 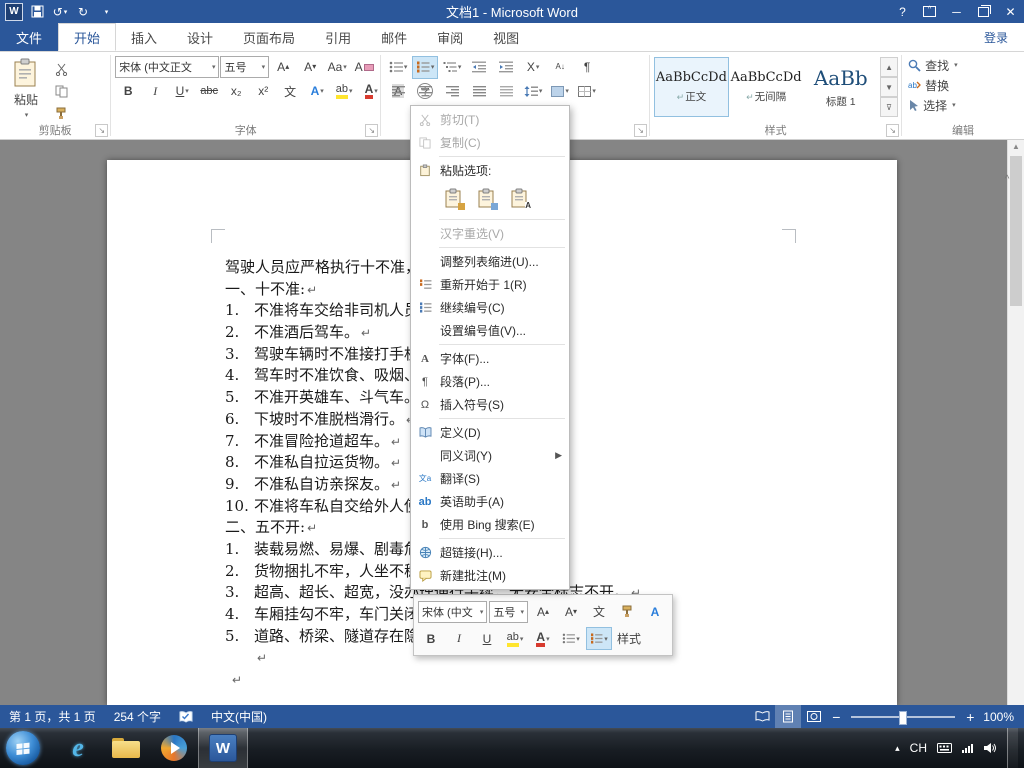 What do you see at coordinates (766, 87) in the screenshot?
I see `style-no-spacing: AaBbCcDd ↵无间隔` at bounding box center [766, 87].